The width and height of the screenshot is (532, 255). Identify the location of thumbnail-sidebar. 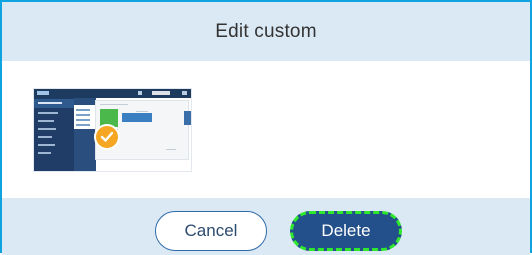
(54, 134).